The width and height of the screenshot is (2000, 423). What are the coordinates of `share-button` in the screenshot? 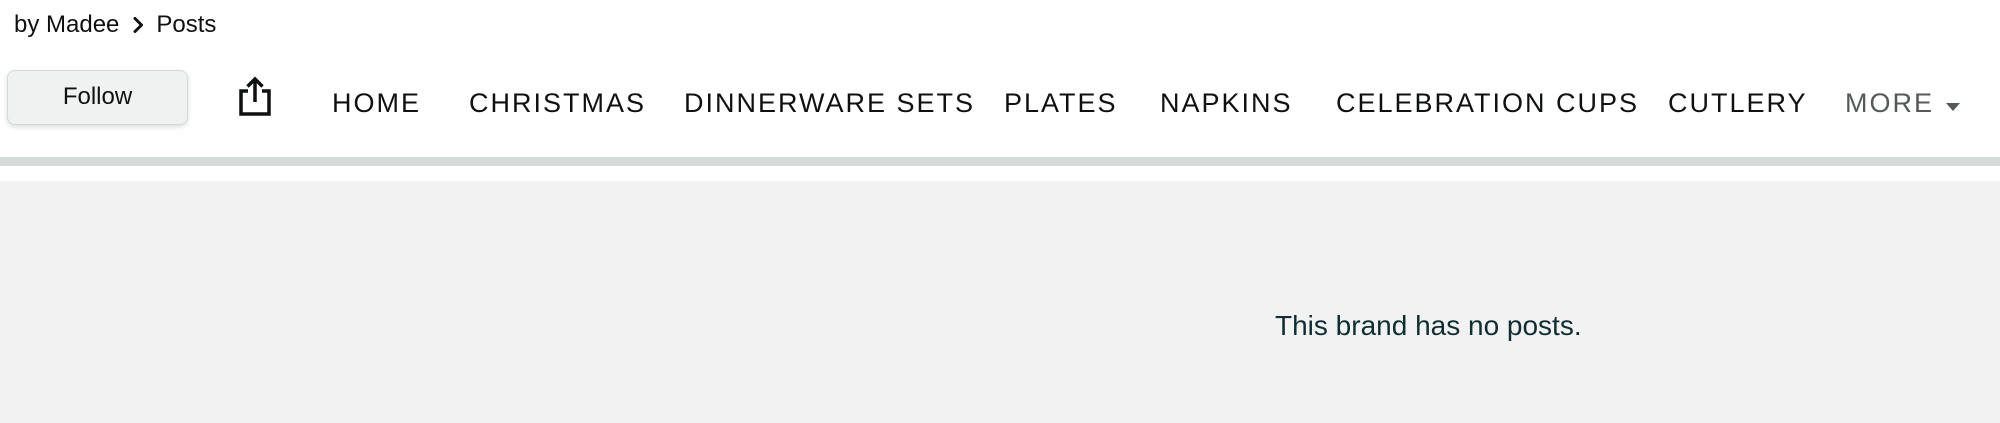 It's located at (255, 98).